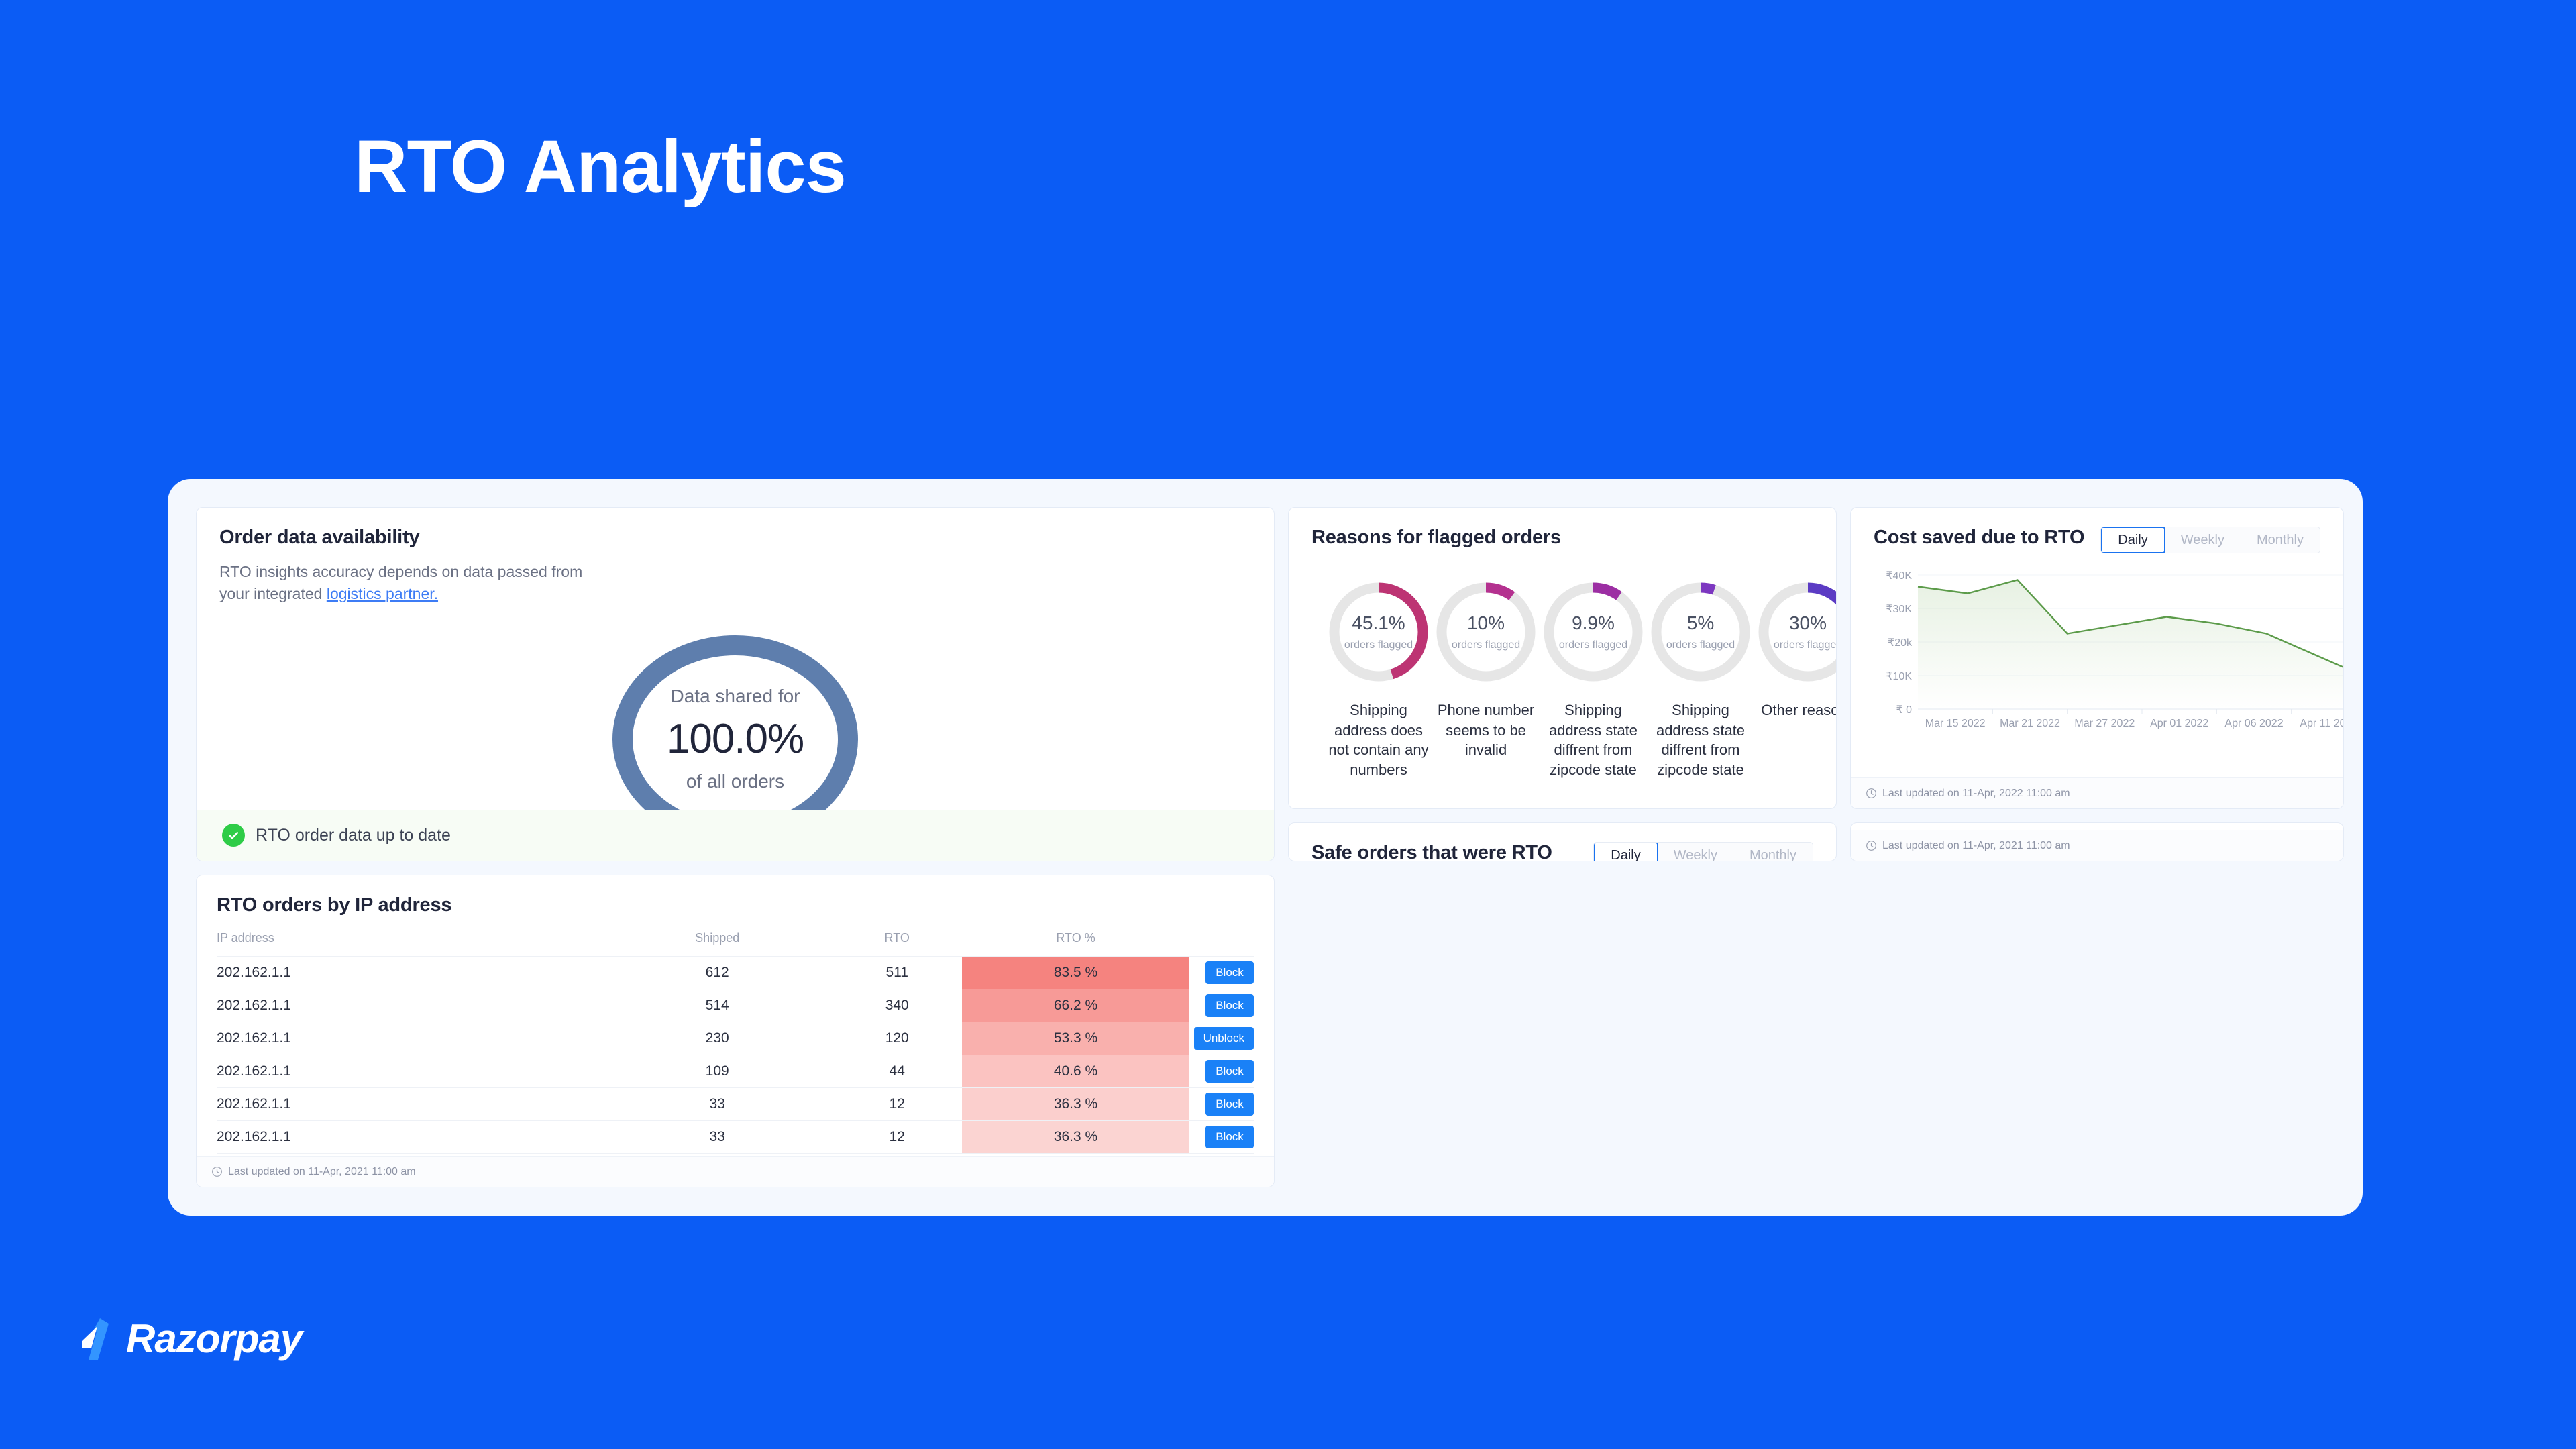 The width and height of the screenshot is (2576, 1449). I want to click on page-title: RTO Analytics, so click(600, 166).